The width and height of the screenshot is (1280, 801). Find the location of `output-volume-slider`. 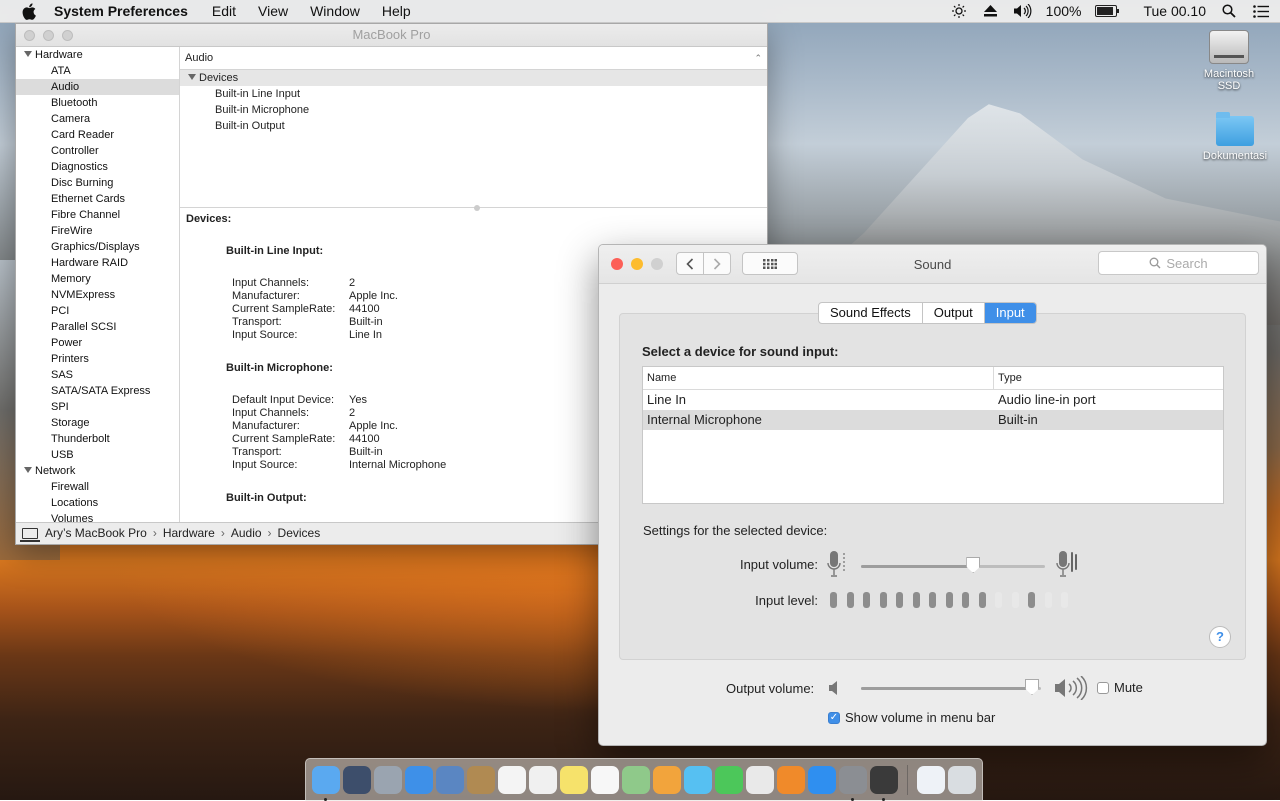

output-volume-slider is located at coordinates (951, 687).